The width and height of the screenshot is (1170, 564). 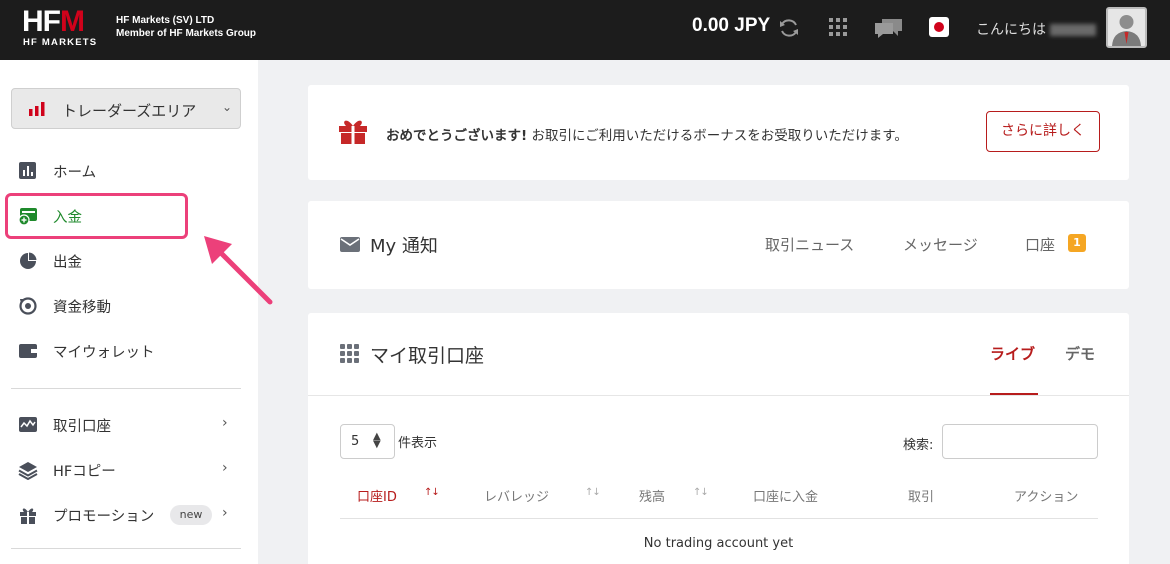 What do you see at coordinates (652, 495) in the screenshot?
I see `column-balance: 残高` at bounding box center [652, 495].